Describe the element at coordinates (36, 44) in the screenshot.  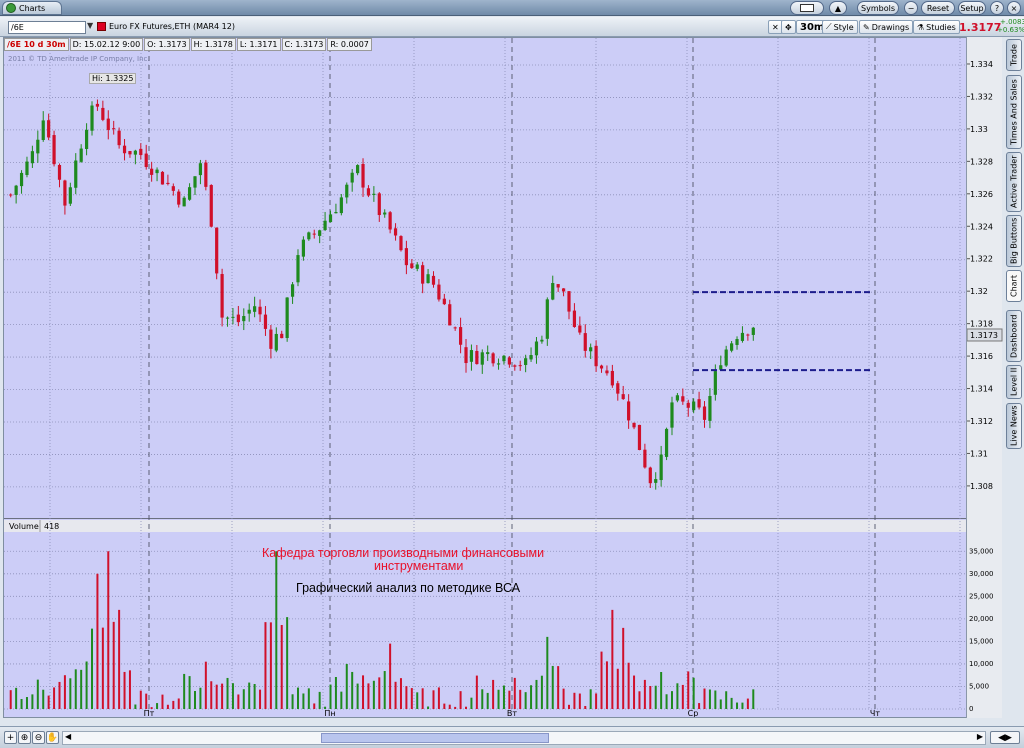
I see `period-label: /6E 10 d 30m` at that location.